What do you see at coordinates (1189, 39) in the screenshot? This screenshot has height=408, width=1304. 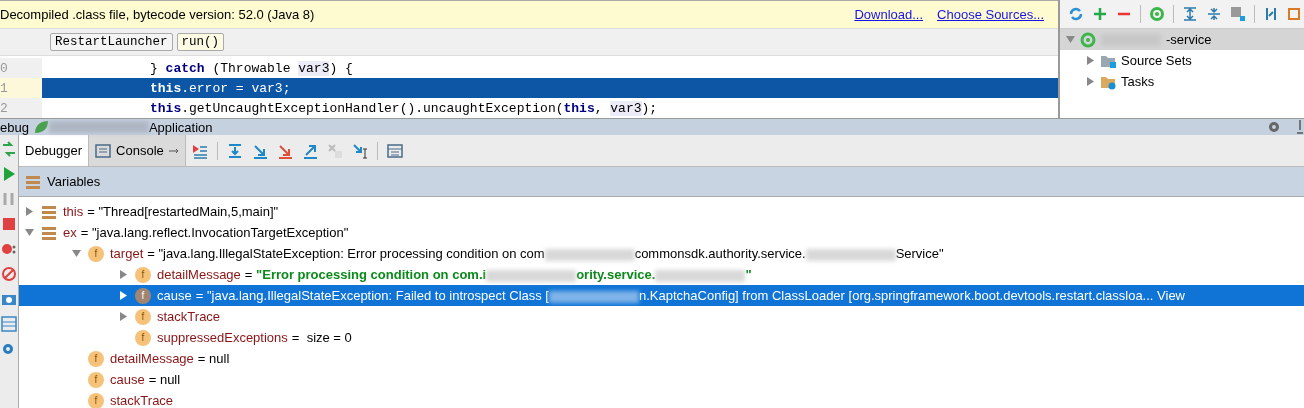 I see `tree-label: -service` at bounding box center [1189, 39].